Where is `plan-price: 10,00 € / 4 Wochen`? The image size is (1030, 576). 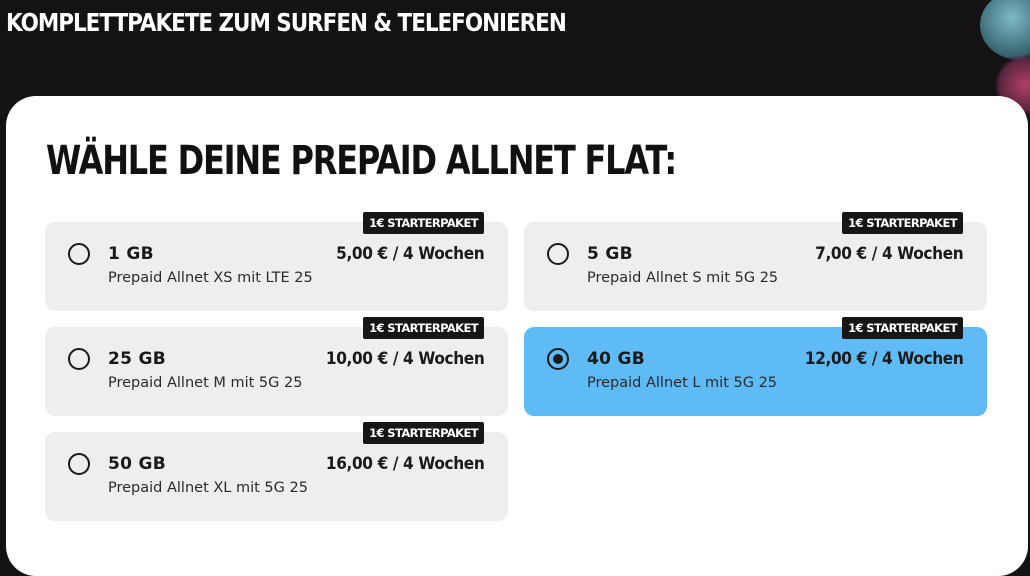
plan-price: 10,00 € / 4 Wochen is located at coordinates (405, 358).